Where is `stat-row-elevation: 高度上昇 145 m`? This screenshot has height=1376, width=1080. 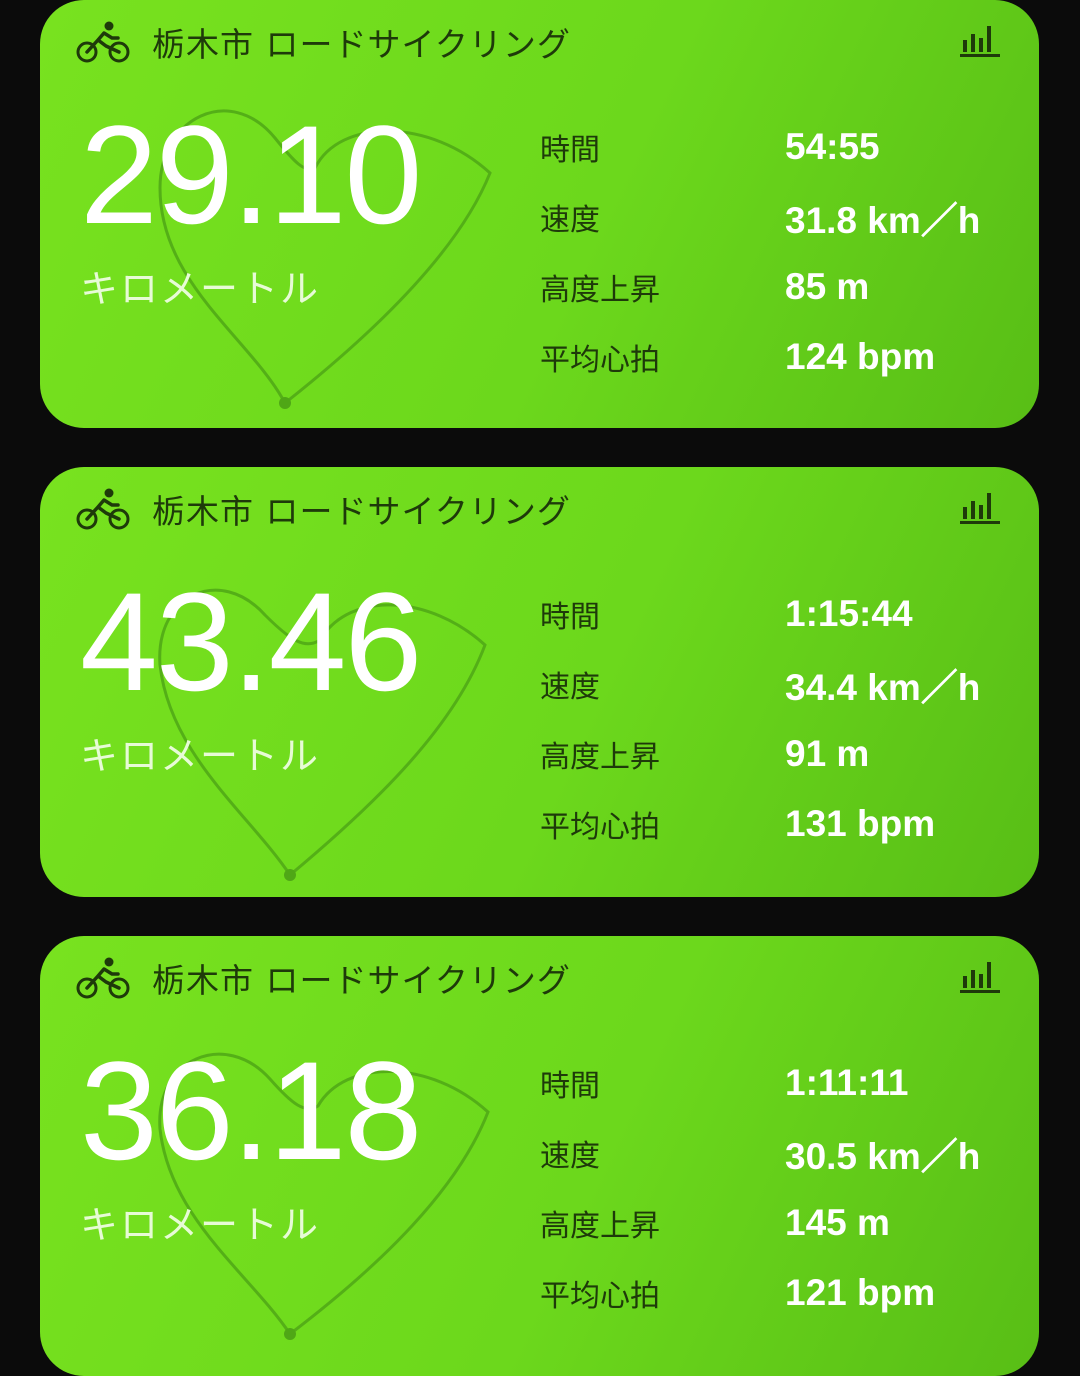 stat-row-elevation: 高度上昇 145 m is located at coordinates (780, 1223).